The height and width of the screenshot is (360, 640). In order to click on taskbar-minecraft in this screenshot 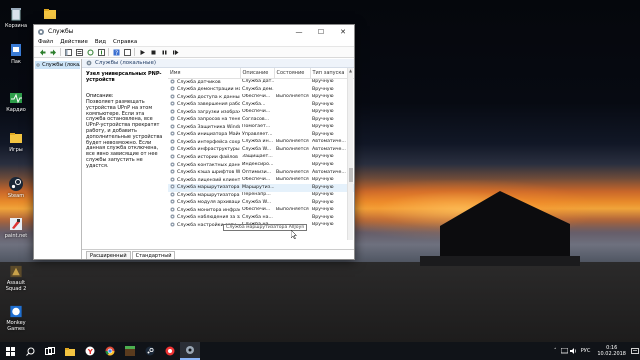, I will do `click(130, 351)`.